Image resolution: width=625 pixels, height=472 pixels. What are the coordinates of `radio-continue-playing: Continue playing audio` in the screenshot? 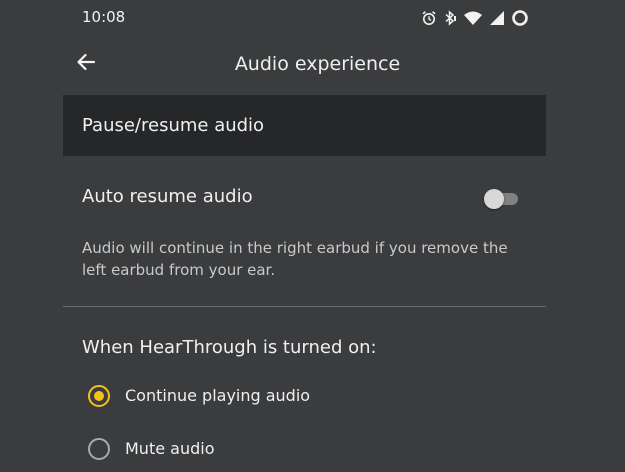 It's located at (286, 396).